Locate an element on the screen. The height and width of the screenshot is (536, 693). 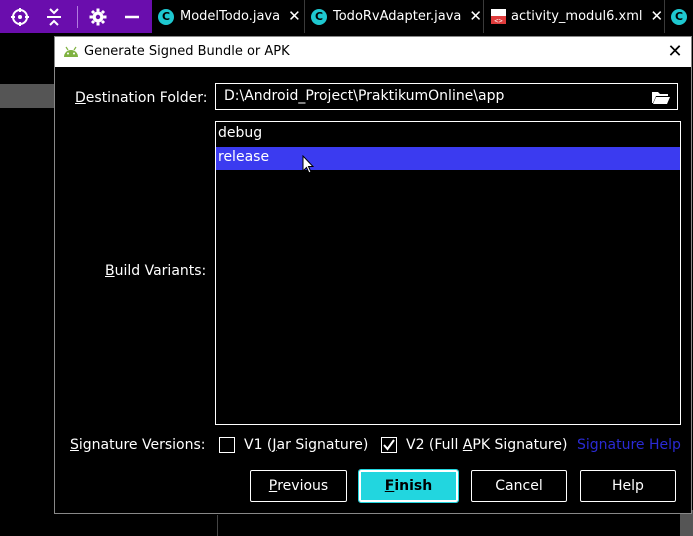
minimize-icon is located at coordinates (132, 17).